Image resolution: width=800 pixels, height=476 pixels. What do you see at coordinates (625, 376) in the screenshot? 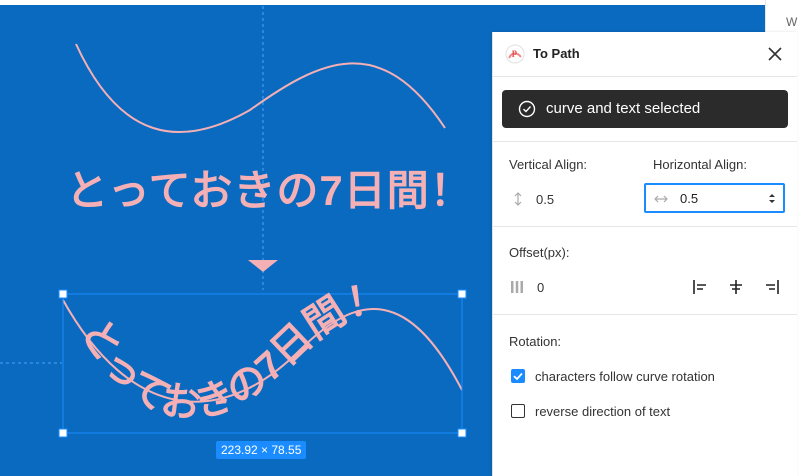
I see `follow-rotation-label: characters follow curve rotation` at bounding box center [625, 376].